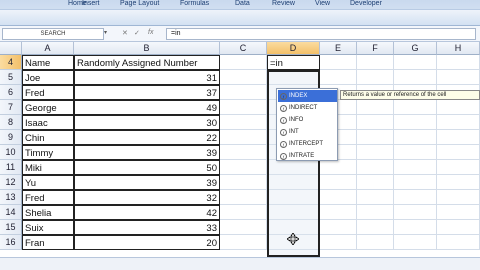  What do you see at coordinates (11, 122) in the screenshot?
I see `row-header: 8` at bounding box center [11, 122].